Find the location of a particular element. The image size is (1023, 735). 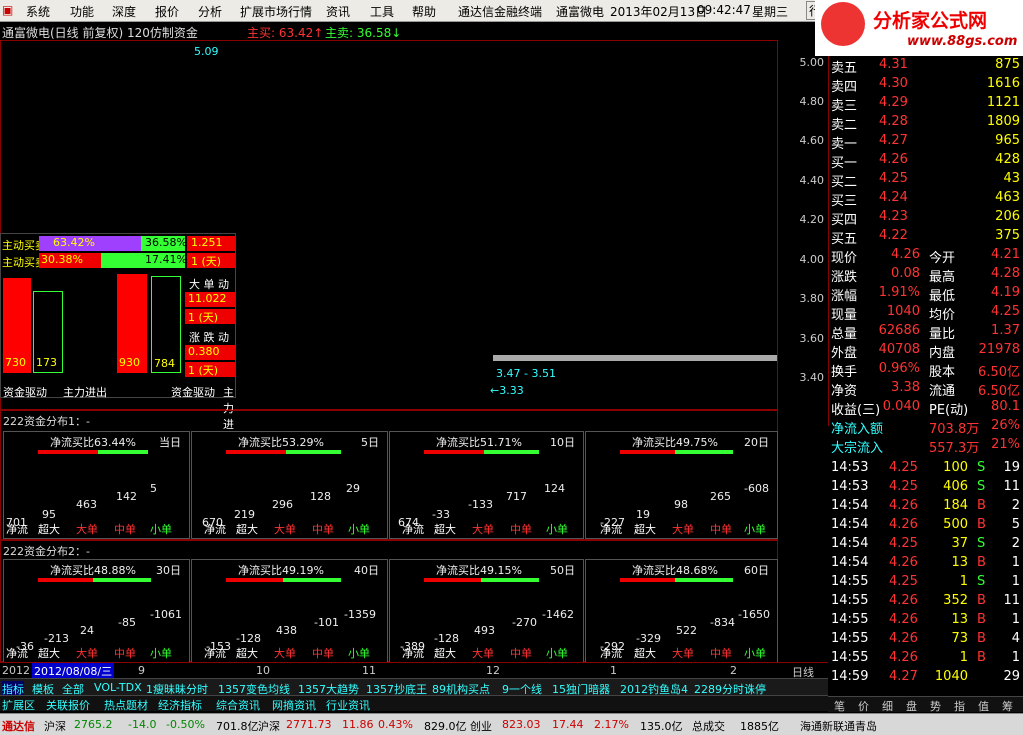

sz-amount: 829.0亿 is located at coordinates (445, 726).